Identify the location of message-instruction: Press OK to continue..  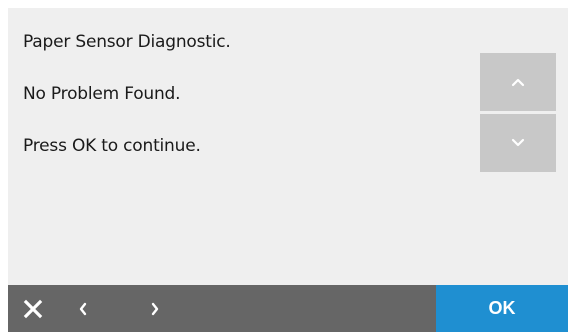
(112, 146).